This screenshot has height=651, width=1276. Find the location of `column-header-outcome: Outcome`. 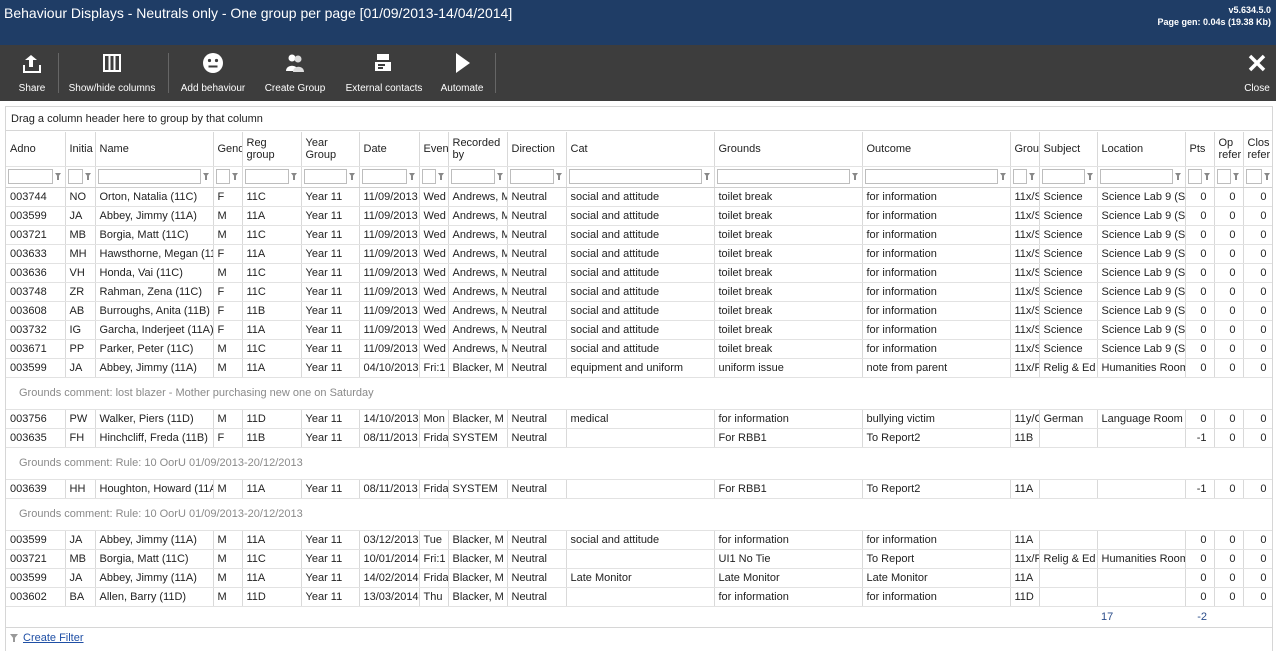

column-header-outcome: Outcome is located at coordinates (936, 149).